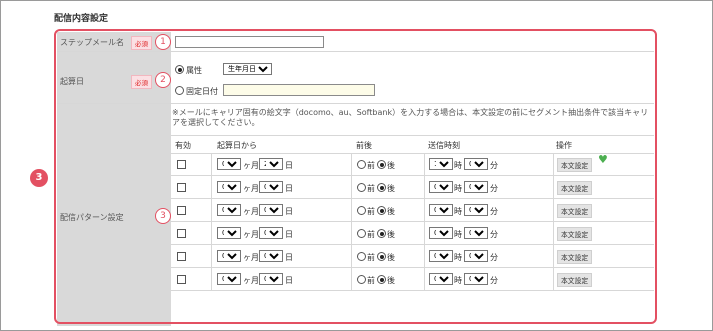 The image size is (713, 331). I want to click on marker-3-badge: 3, so click(39, 178).